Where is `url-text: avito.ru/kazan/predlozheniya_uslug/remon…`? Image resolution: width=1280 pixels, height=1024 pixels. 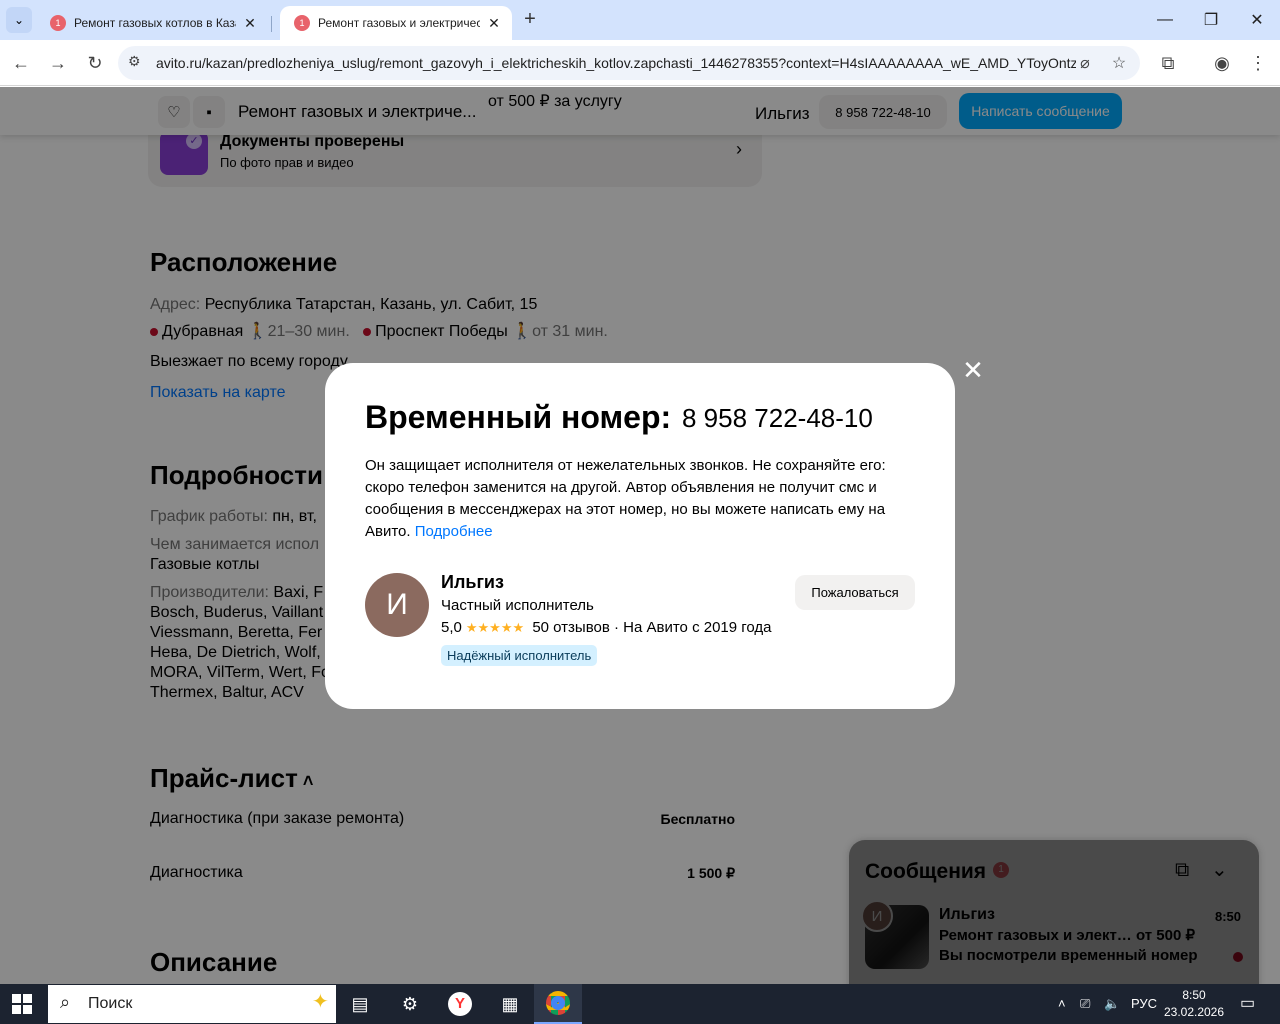
url-text: avito.ru/kazan/predlozheniya_uslug/remon… is located at coordinates (616, 63).